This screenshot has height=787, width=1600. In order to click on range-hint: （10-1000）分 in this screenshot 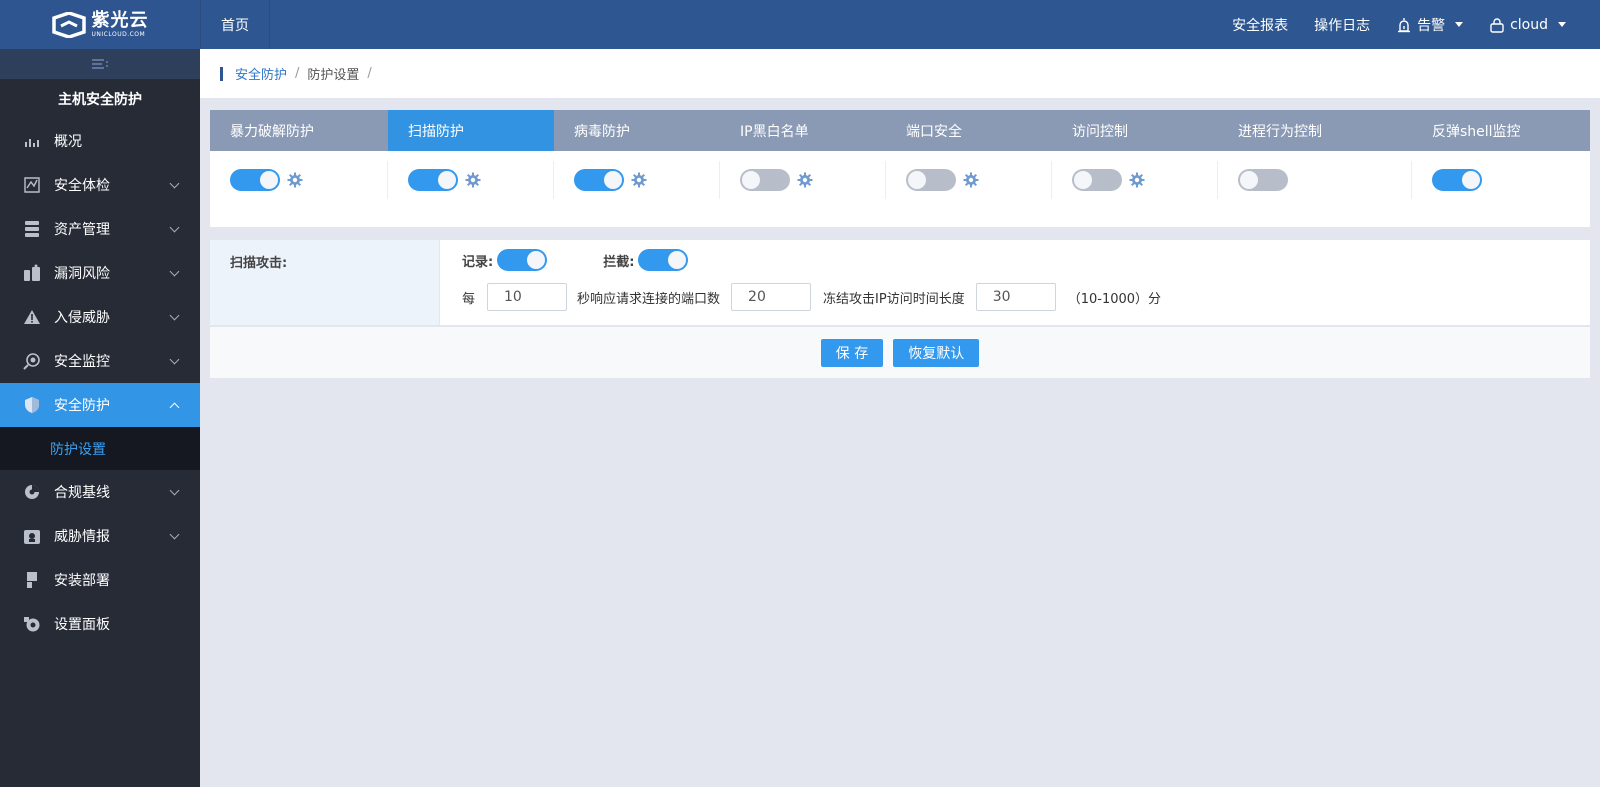, I will do `click(1114, 299)`.